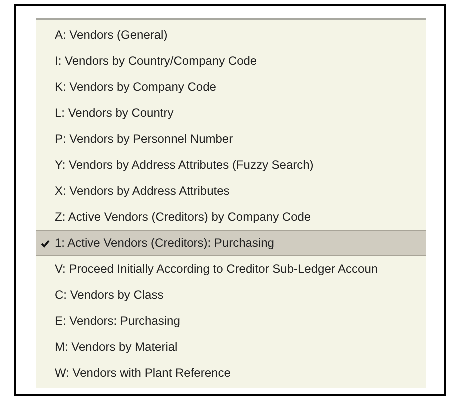  Describe the element at coordinates (231, 217) in the screenshot. I see `menu-item: Z: Active Vendors (Creditors) by Company Code` at that location.